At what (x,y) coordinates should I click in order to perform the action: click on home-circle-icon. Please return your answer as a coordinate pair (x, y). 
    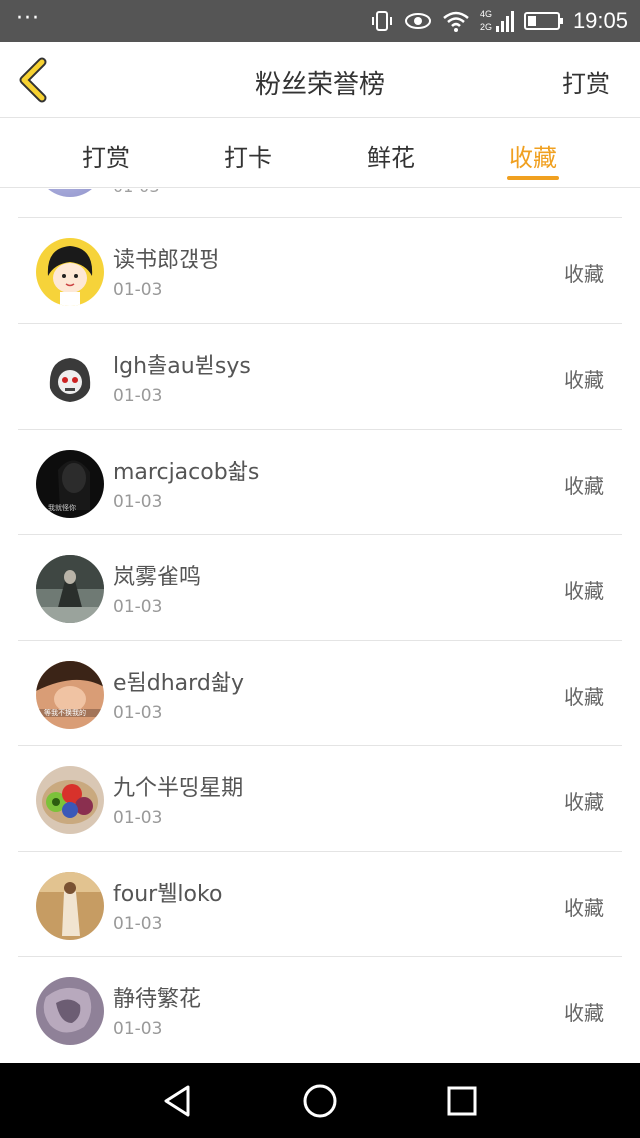
    Looking at the image, I should click on (320, 1101).